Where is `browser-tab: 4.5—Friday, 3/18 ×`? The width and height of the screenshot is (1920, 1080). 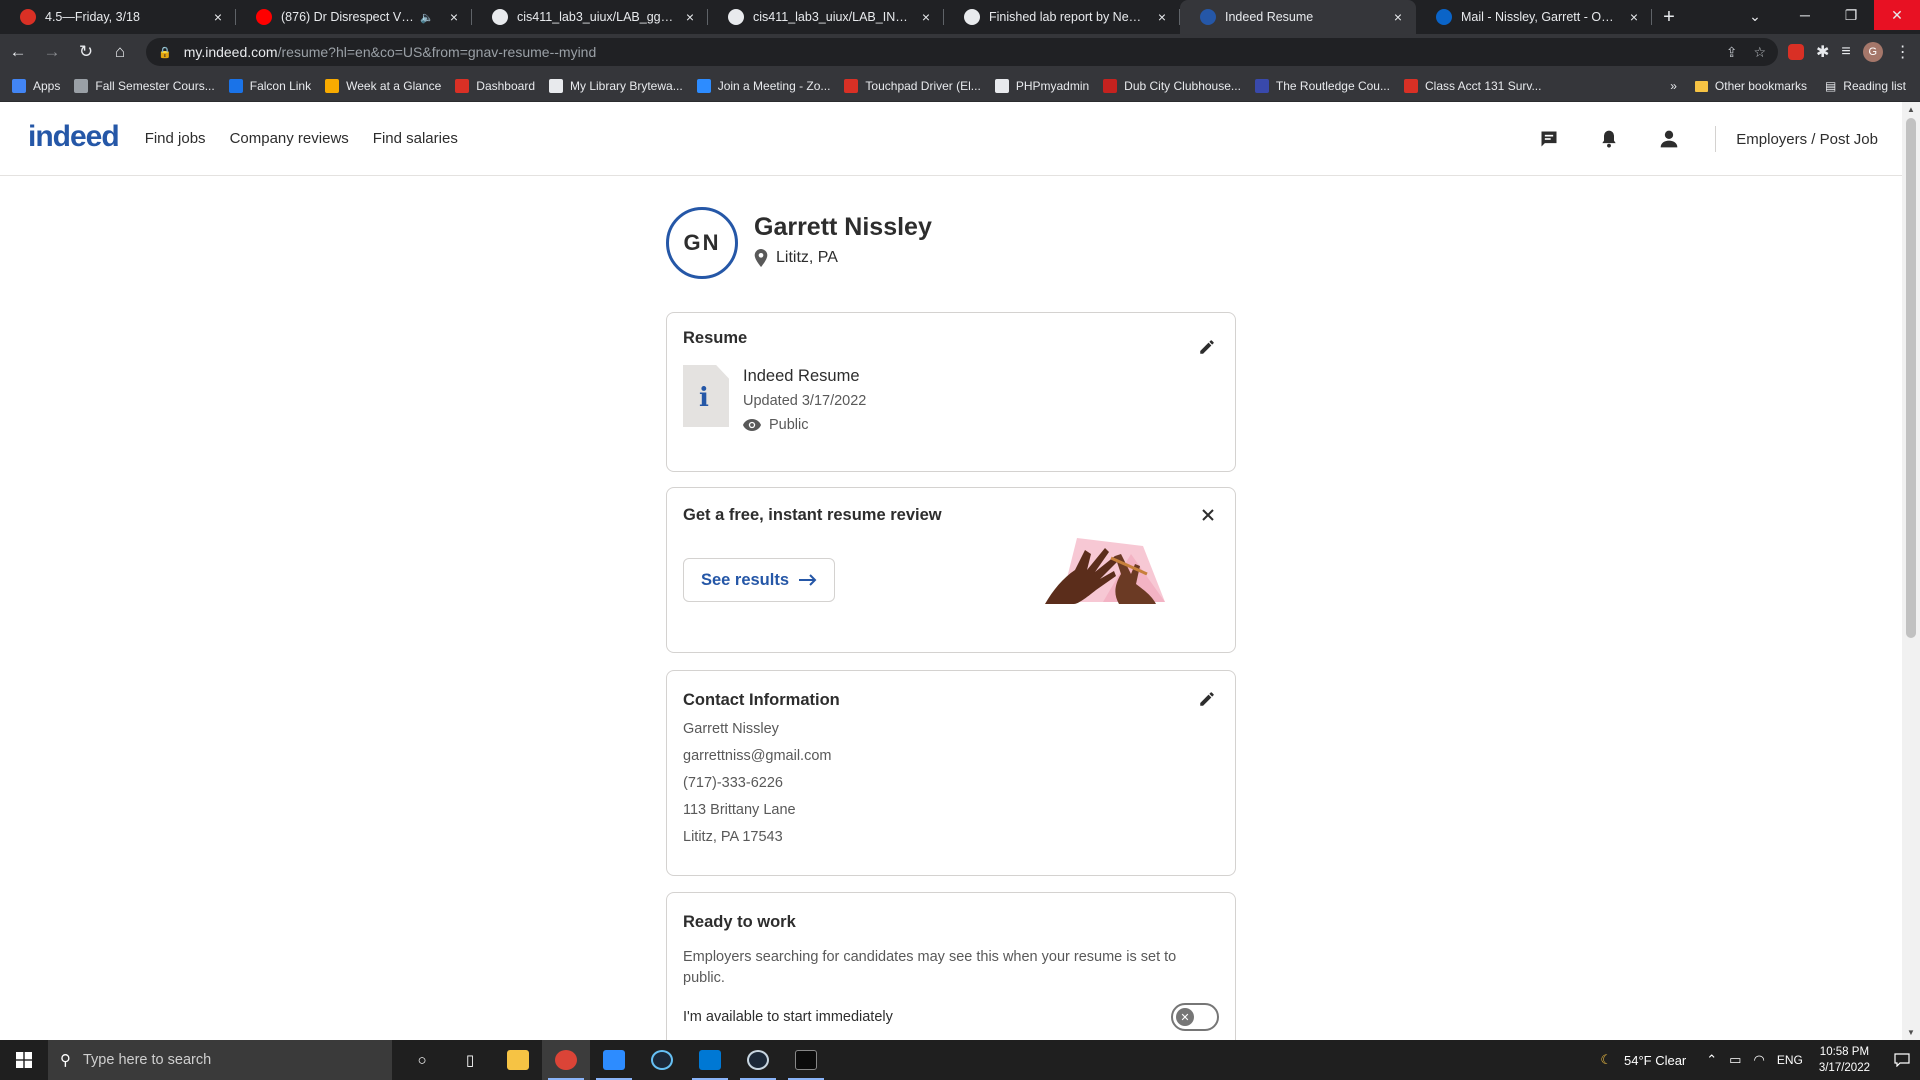 browser-tab: 4.5—Friday, 3/18 × is located at coordinates (118, 17).